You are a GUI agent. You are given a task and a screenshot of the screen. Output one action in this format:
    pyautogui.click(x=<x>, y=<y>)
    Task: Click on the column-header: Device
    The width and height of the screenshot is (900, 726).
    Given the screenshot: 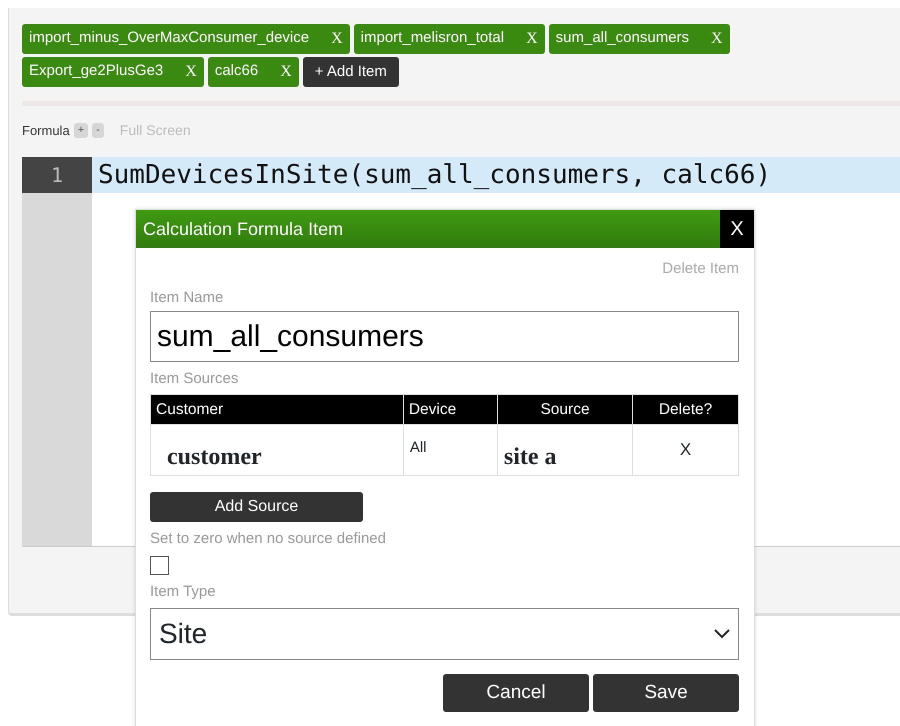 What is the action you would take?
    pyautogui.click(x=450, y=409)
    